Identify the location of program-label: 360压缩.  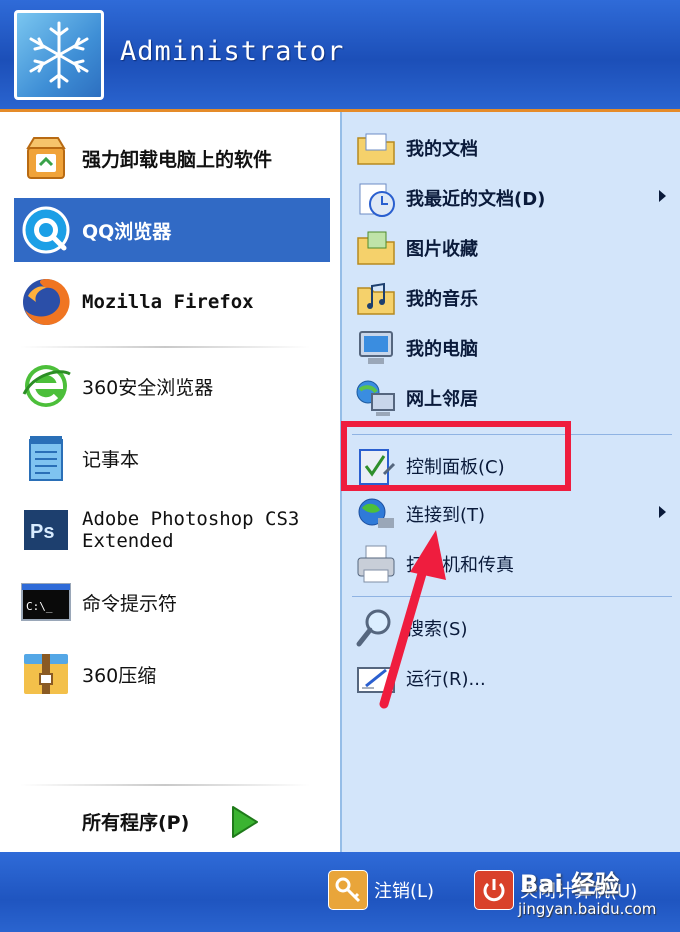
(119, 675).